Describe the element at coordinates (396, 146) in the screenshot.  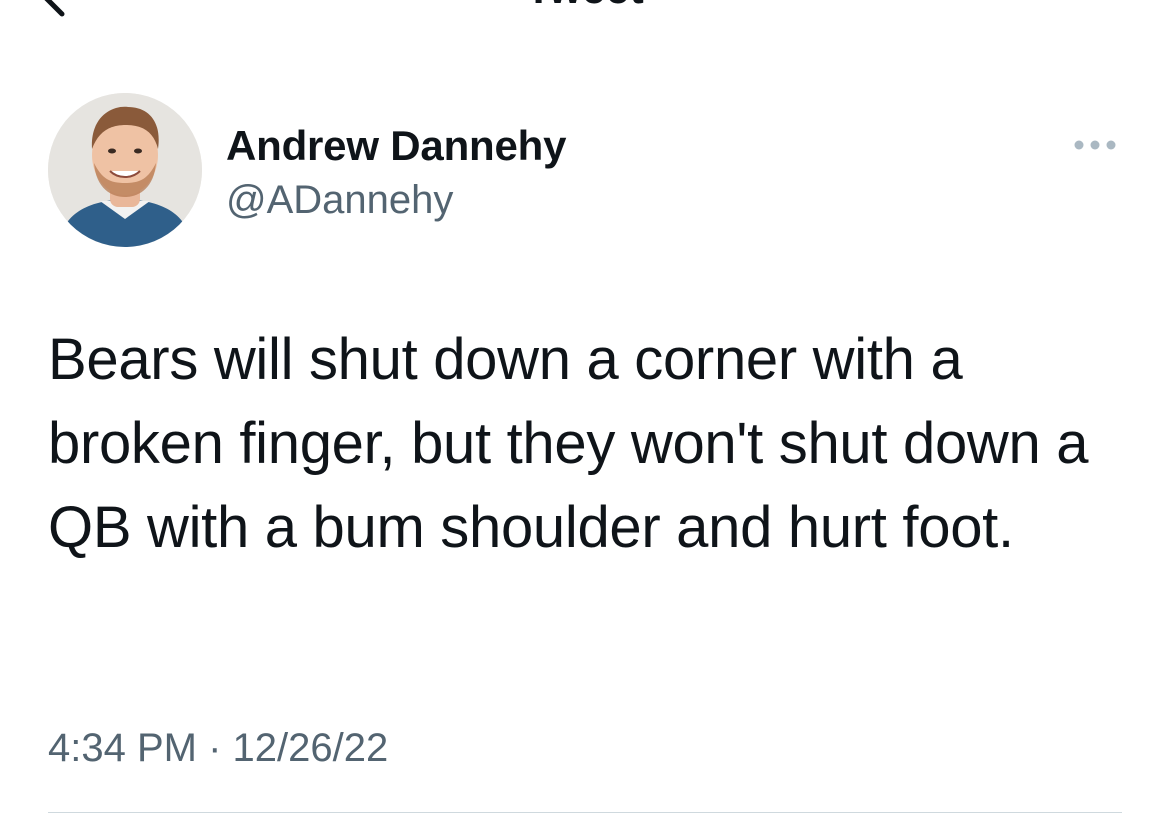
I see `author-name: Andrew Dannehy` at that location.